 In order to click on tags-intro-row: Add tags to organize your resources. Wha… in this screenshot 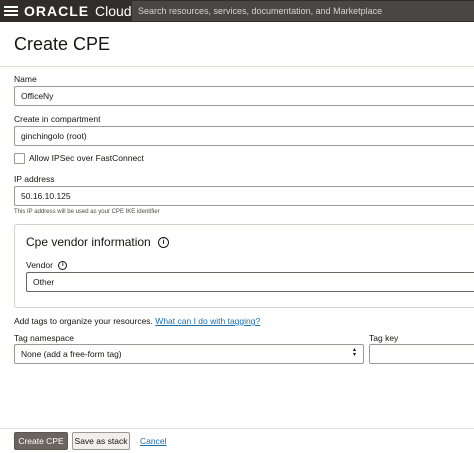, I will do `click(137, 321)`.